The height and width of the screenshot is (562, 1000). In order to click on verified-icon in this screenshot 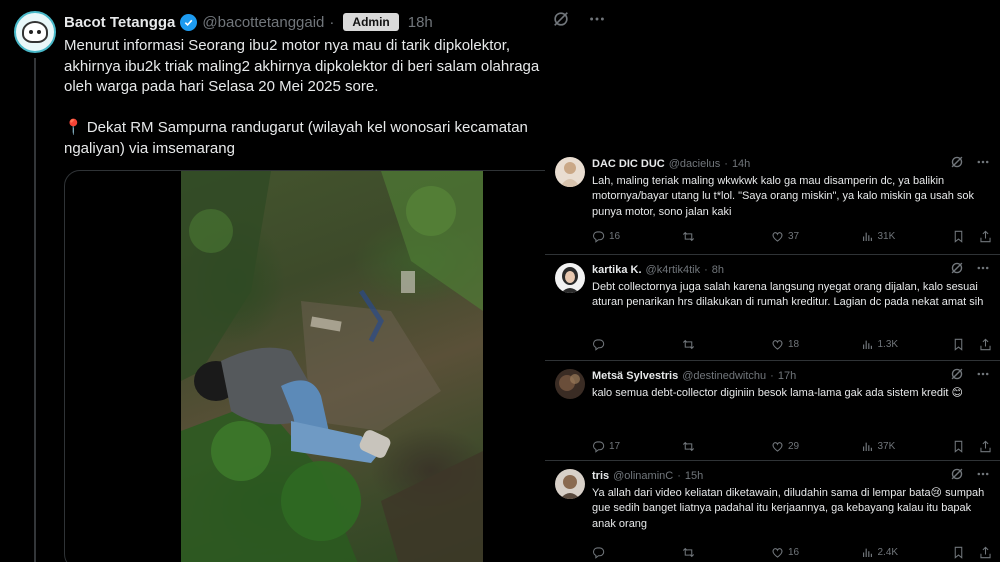, I will do `click(189, 22)`.